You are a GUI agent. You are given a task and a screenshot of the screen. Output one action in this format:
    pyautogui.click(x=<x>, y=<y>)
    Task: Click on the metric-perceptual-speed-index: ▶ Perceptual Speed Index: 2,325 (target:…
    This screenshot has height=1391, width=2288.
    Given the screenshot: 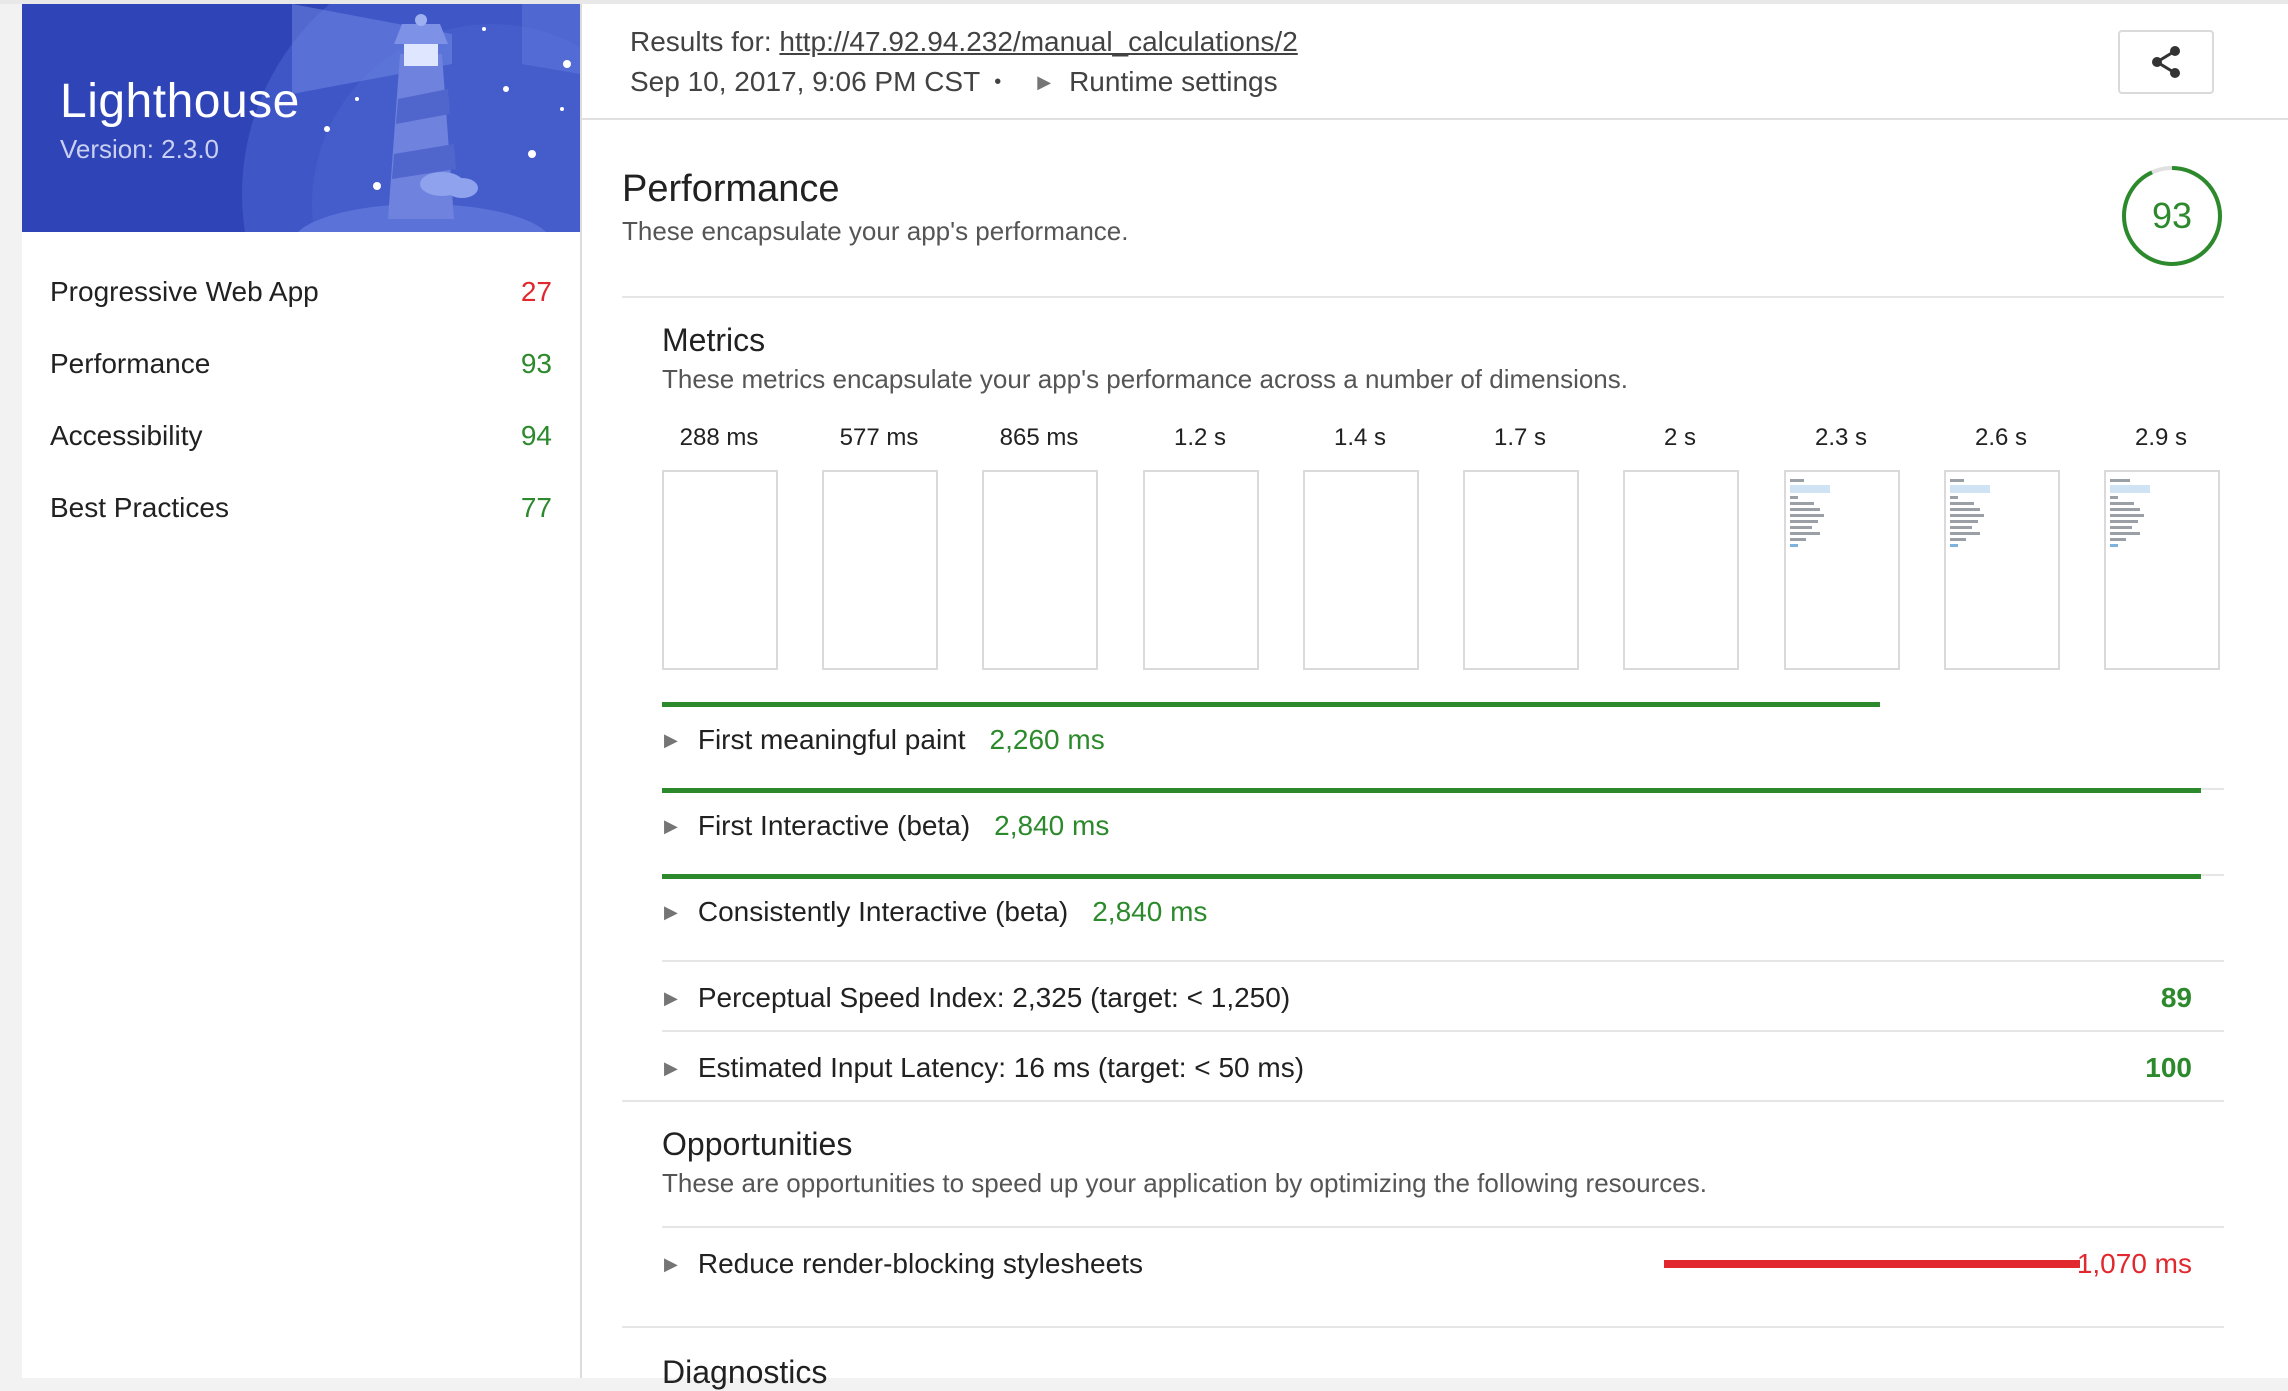 What is the action you would take?
    pyautogui.click(x=976, y=998)
    